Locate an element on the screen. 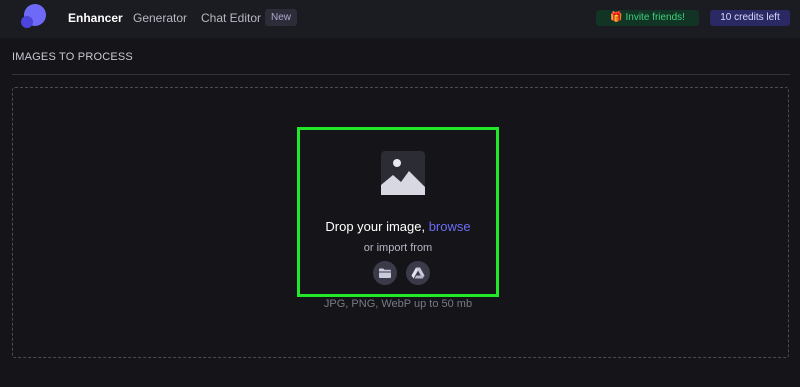  app-logo-icon is located at coordinates (34, 17).